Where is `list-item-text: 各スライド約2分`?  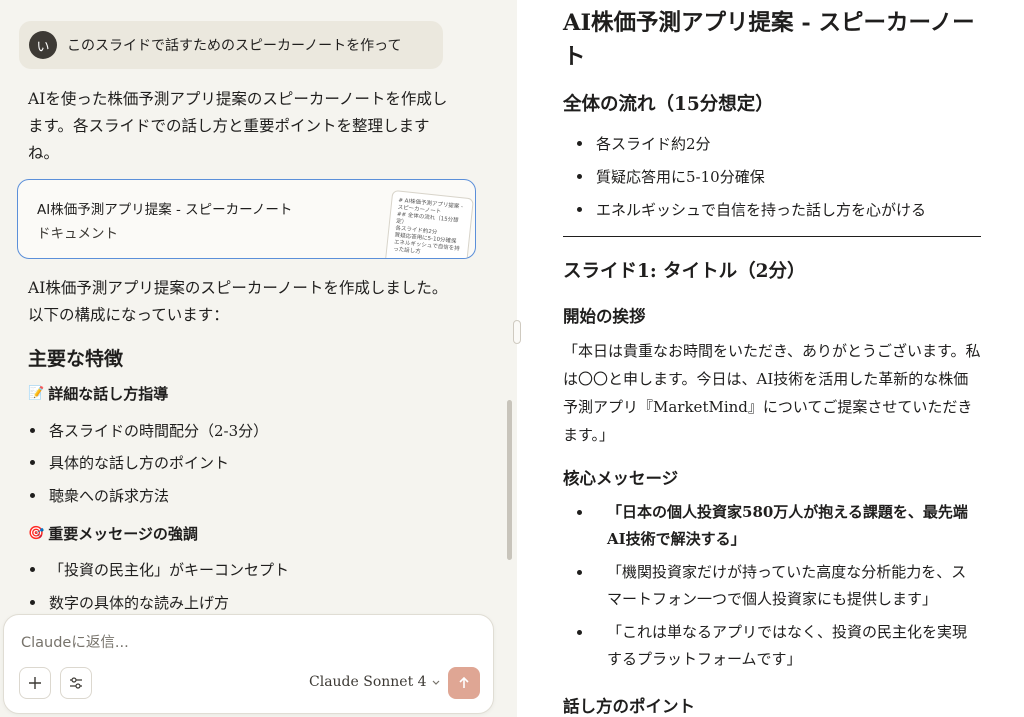 list-item-text: 各スライド約2分 is located at coordinates (653, 144).